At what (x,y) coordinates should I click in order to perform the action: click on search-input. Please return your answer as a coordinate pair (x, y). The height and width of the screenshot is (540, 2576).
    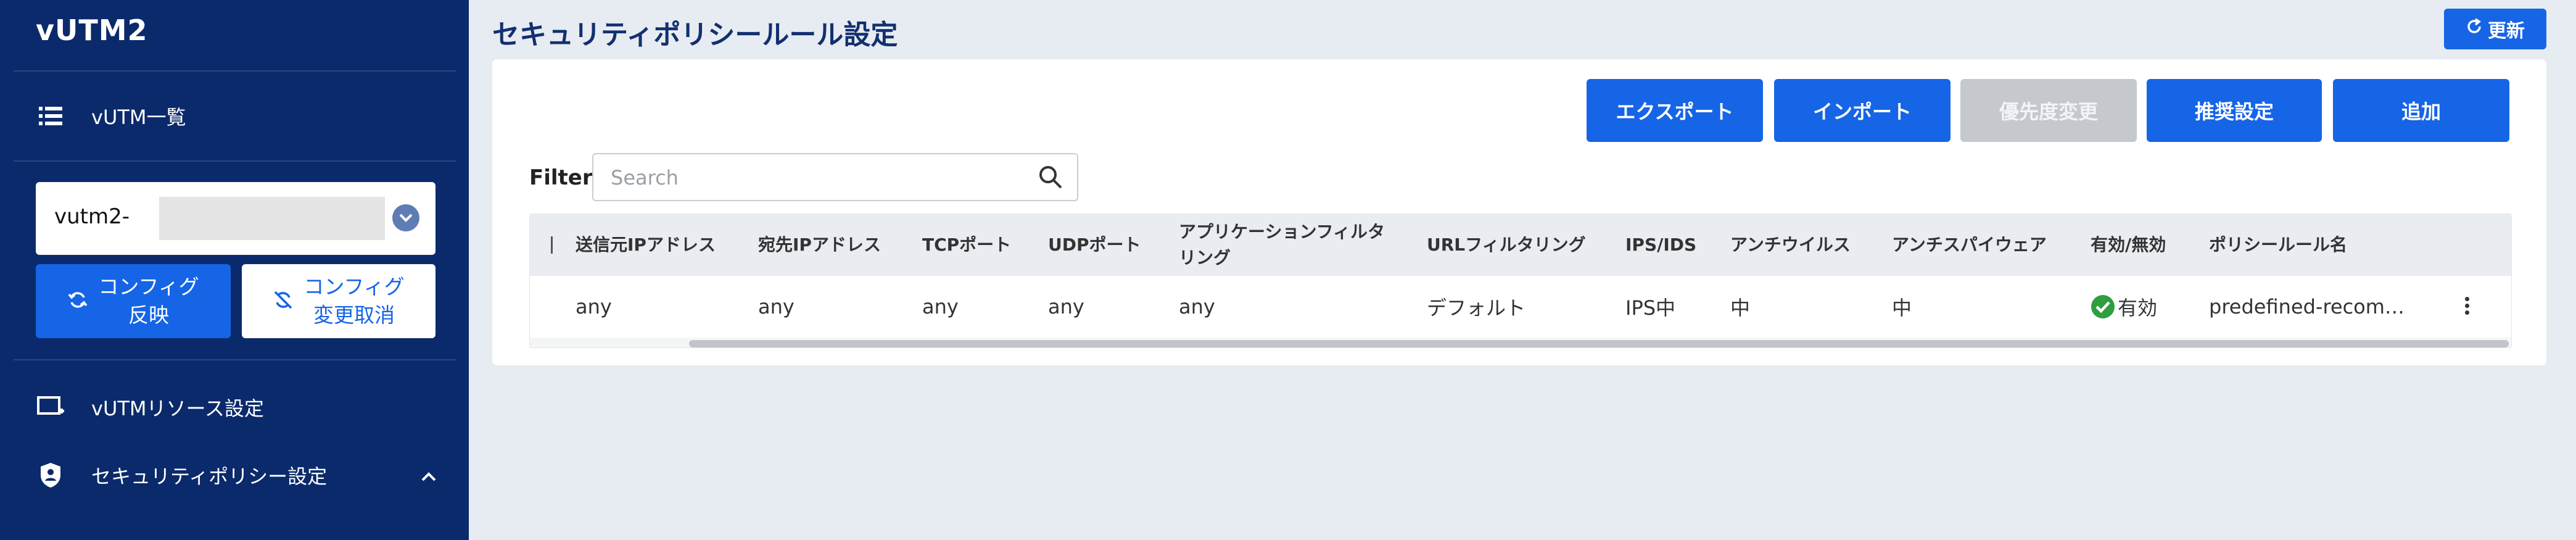
    Looking at the image, I should click on (814, 178).